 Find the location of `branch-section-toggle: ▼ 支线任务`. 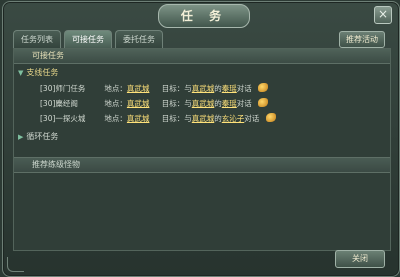

branch-section-toggle: ▼ 支线任务 is located at coordinates (38, 73).